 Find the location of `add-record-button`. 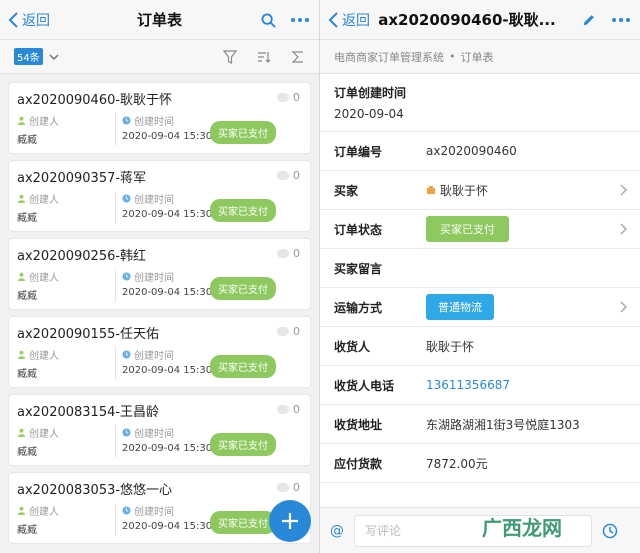

add-record-button is located at coordinates (290, 521).